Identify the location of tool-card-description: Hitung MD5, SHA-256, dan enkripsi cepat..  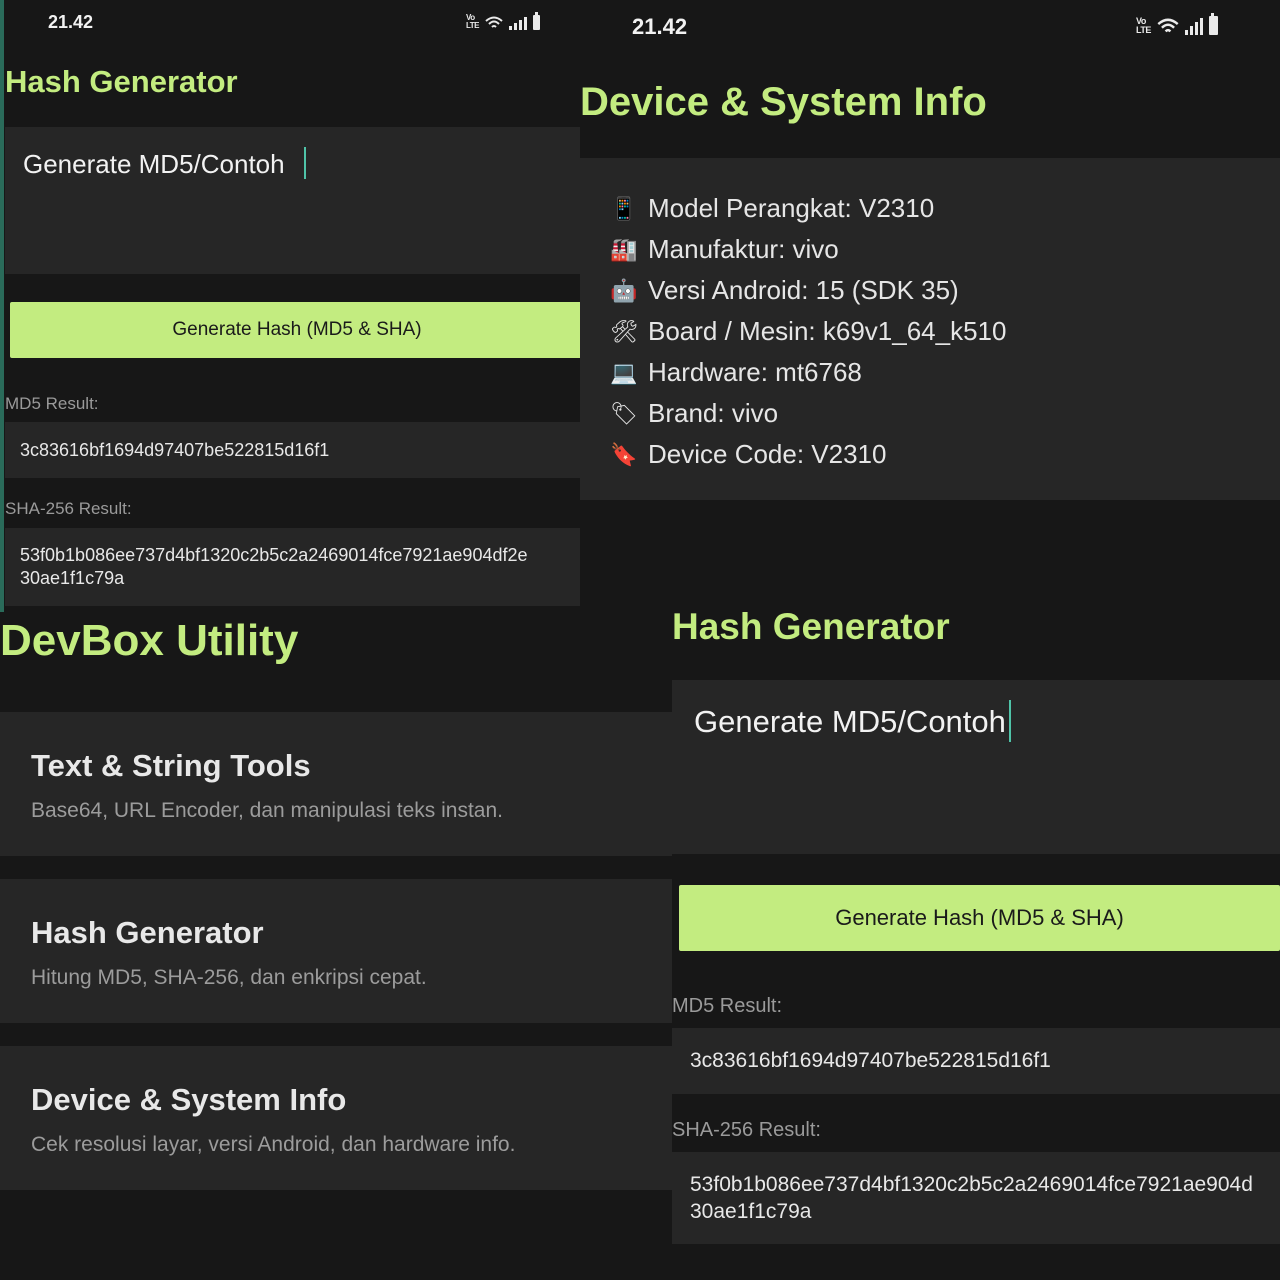
(229, 977).